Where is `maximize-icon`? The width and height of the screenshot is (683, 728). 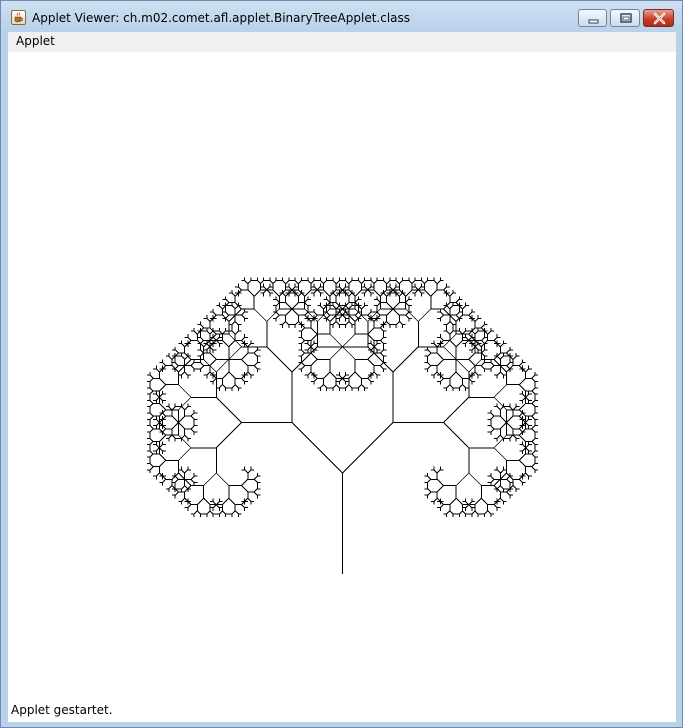
maximize-icon is located at coordinates (626, 18).